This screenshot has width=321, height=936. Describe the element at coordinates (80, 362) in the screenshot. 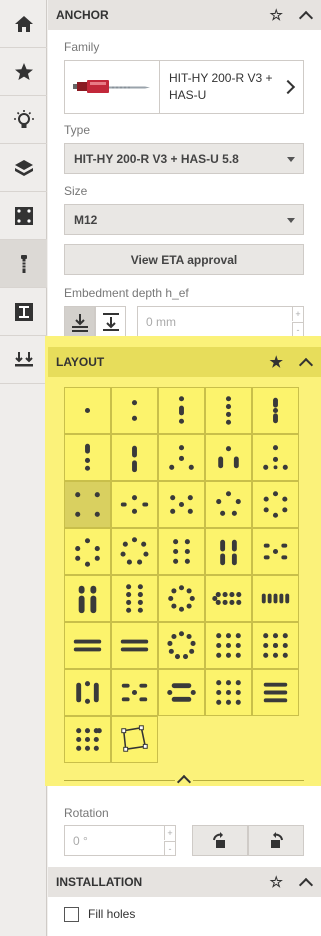

I see `layout-section-title: LAYOUT` at that location.